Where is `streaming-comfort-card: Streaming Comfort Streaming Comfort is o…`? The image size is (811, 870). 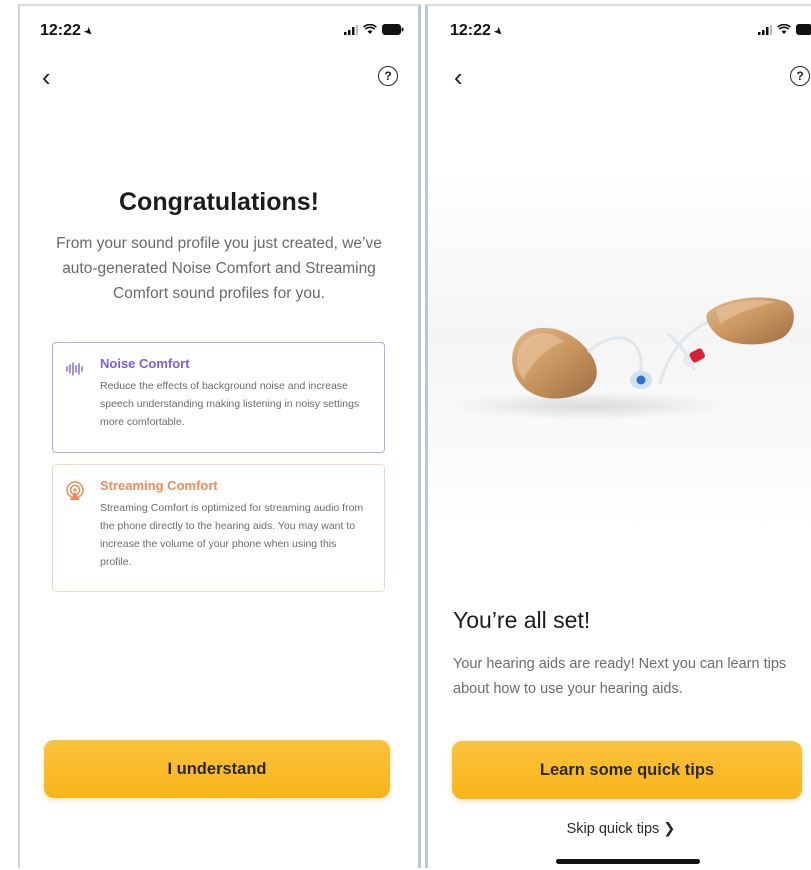
streaming-comfort-card: Streaming Comfort Streaming Comfort is o… is located at coordinates (218, 528).